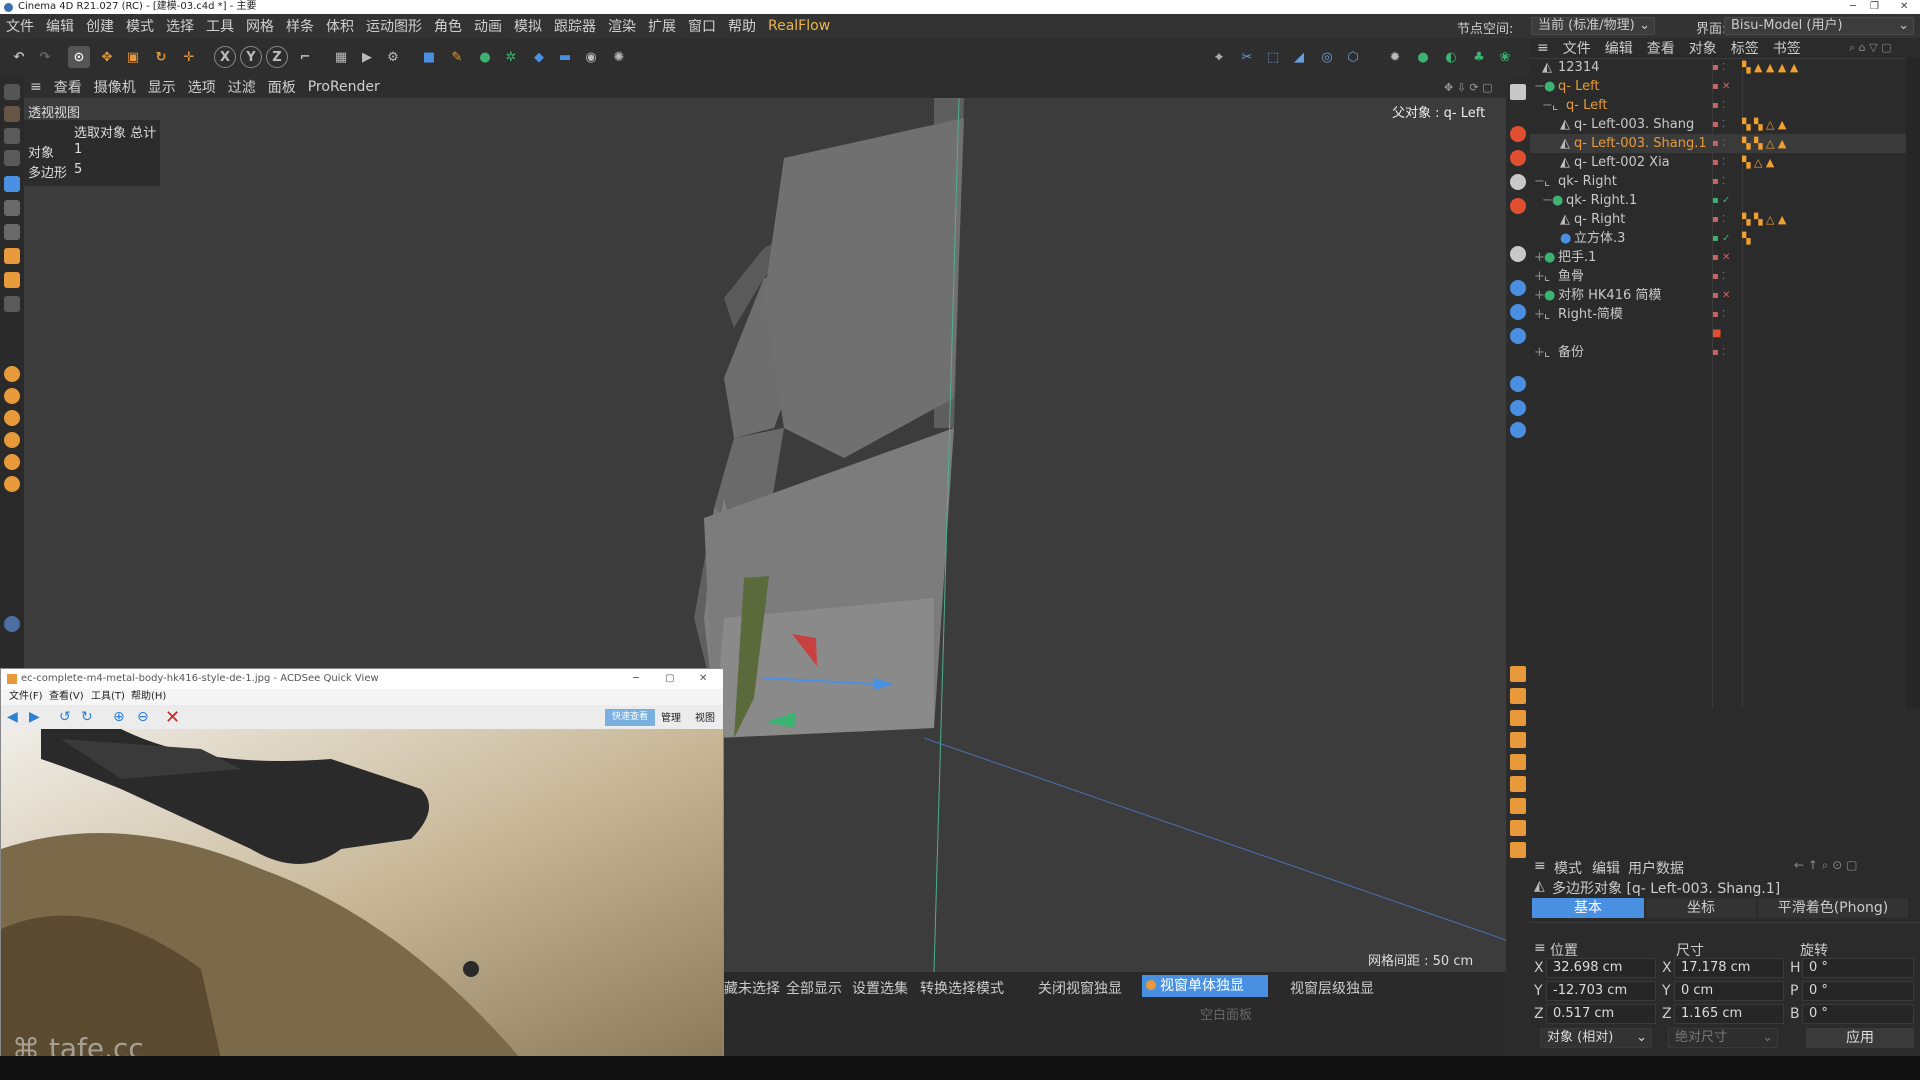 Image resolution: width=1920 pixels, height=1080 pixels. What do you see at coordinates (12, 280) in the screenshot?
I see `snap-toggle-icon` at bounding box center [12, 280].